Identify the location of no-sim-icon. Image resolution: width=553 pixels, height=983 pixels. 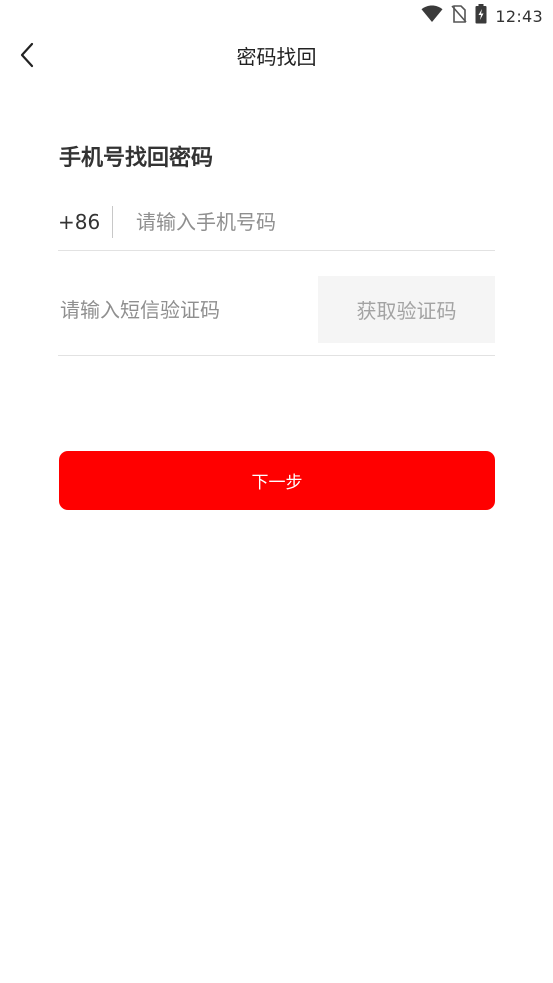
(459, 16).